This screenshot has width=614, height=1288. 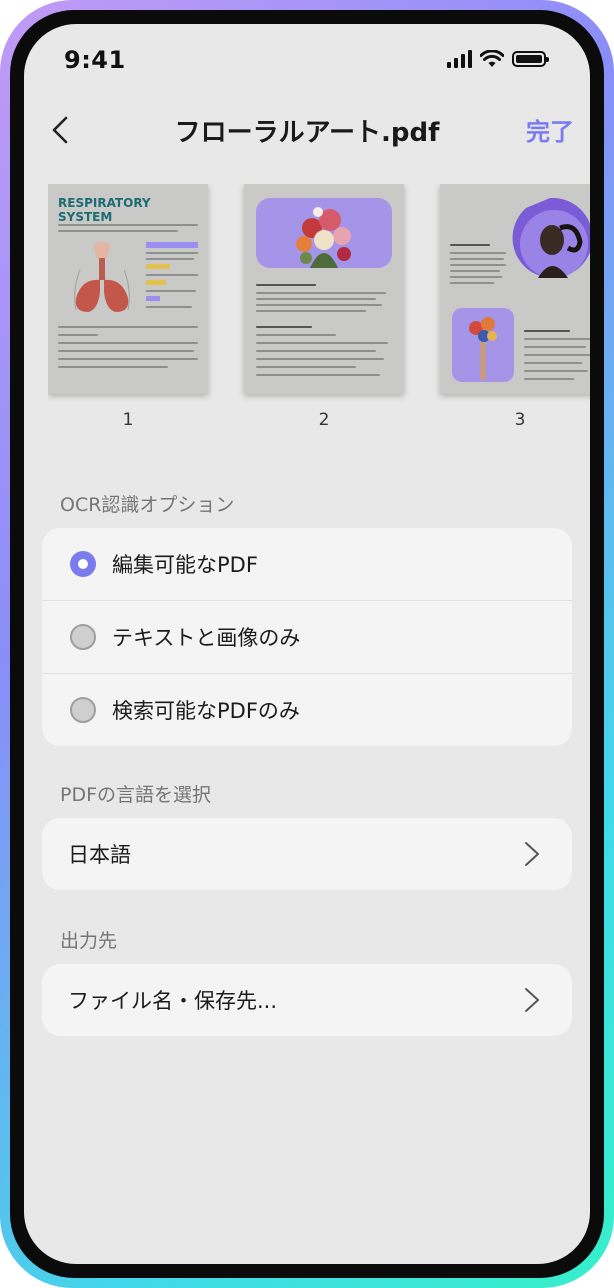 I want to click on page-thumbnail-1: RESPIRATORY SYSTEM 1, so click(x=128, y=307).